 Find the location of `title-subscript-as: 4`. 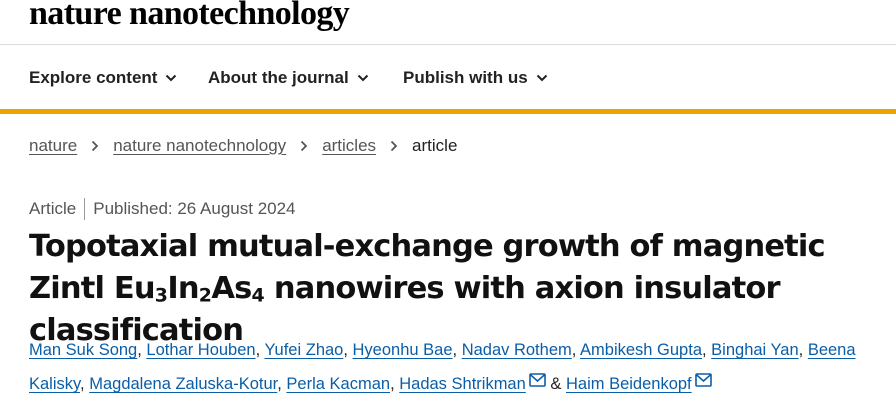

title-subscript-as: 4 is located at coordinates (258, 295).